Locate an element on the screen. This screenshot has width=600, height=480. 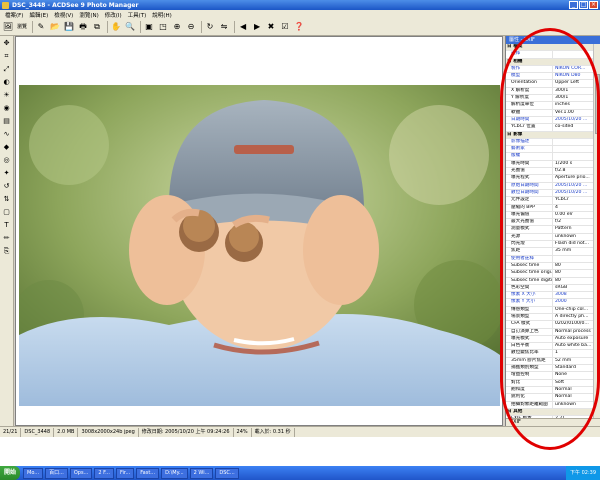
fit-icon: ▣ is located at coordinates (149, 27).